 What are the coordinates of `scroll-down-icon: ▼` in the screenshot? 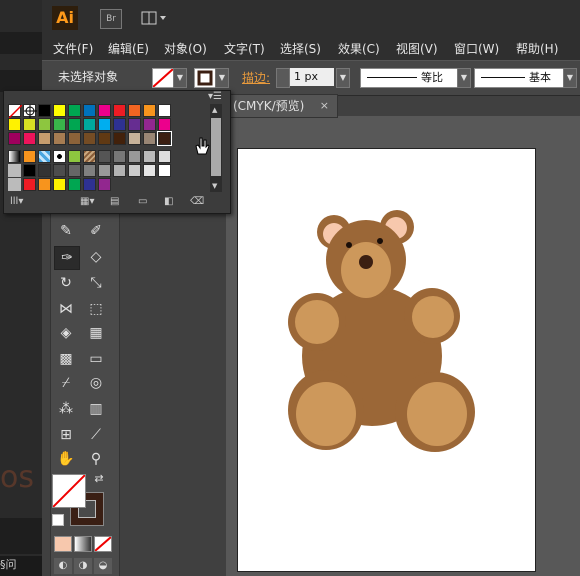 It's located at (214, 186).